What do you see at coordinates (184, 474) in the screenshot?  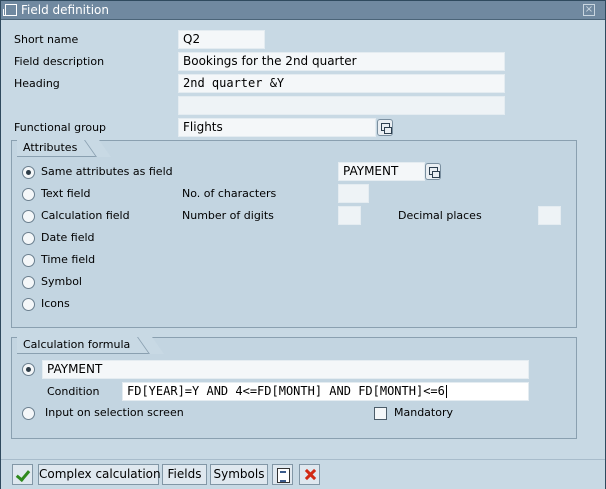 I see `fields-button: Fields` at bounding box center [184, 474].